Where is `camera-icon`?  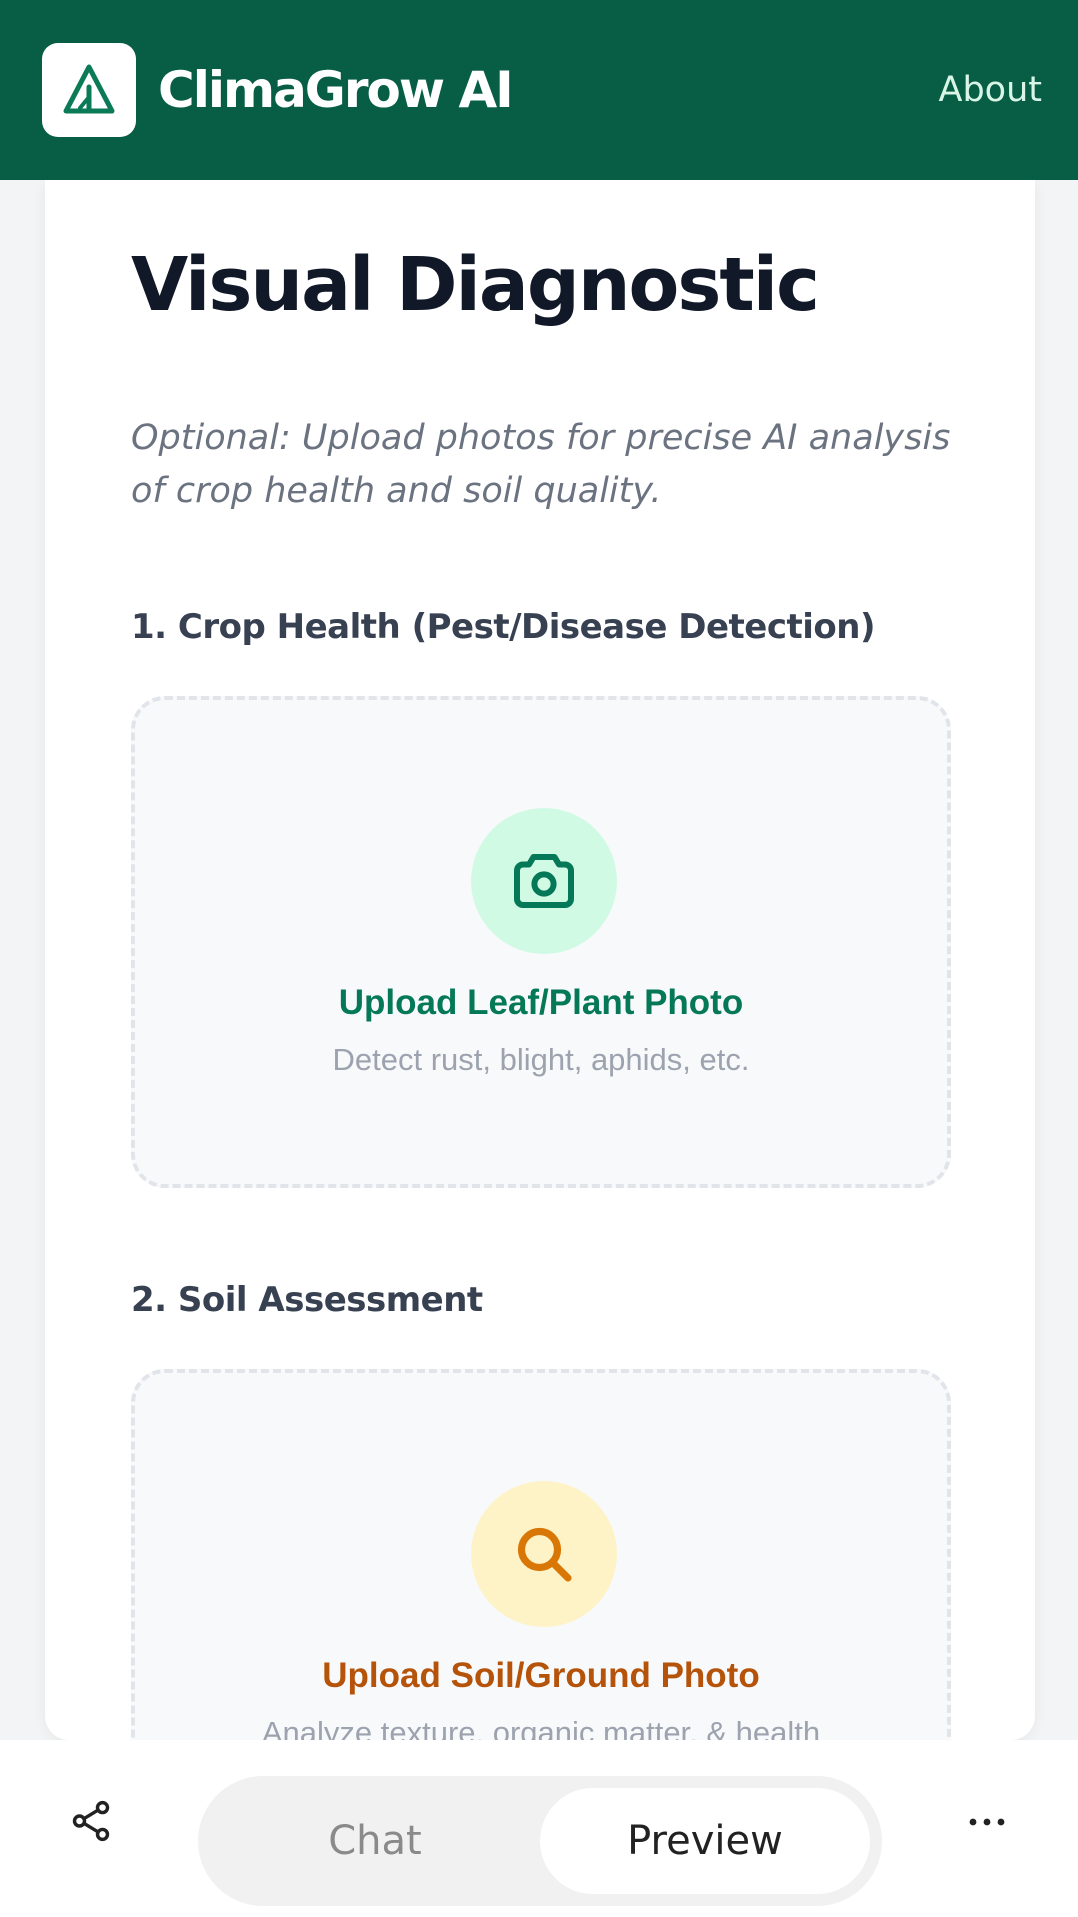 camera-icon is located at coordinates (544, 881).